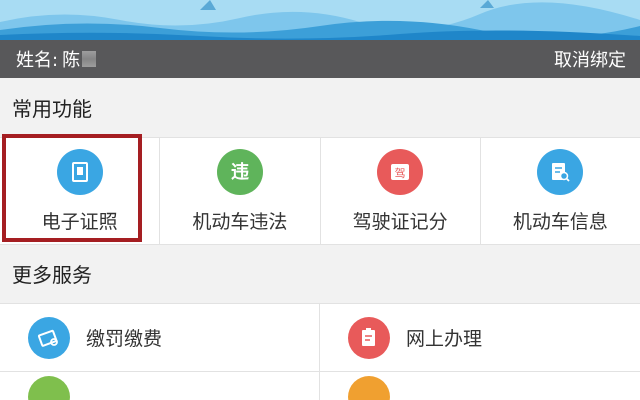  Describe the element at coordinates (89, 59) in the screenshot. I see `name-redaction` at that location.